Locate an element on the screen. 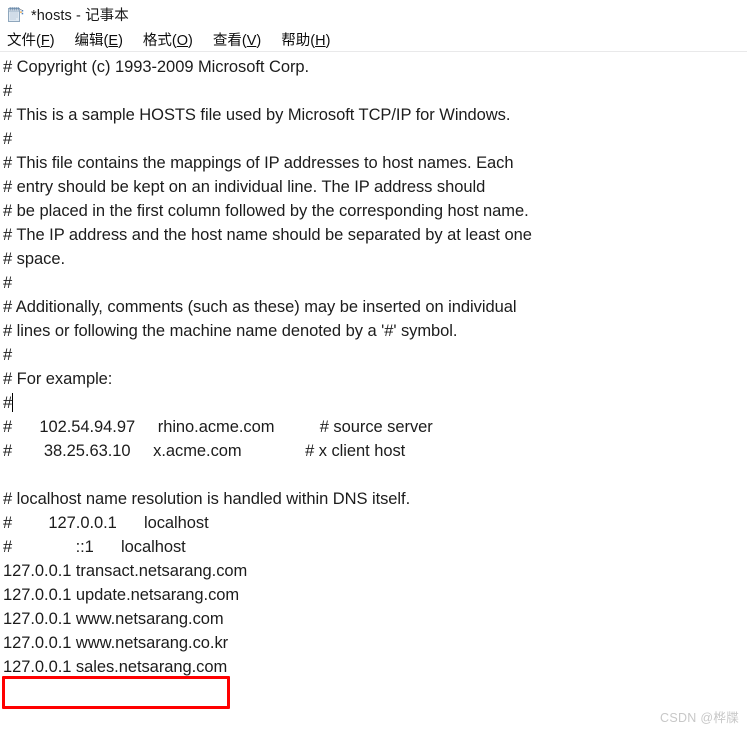  menu-bar: 文件(F) 编辑(E) 格式(O) 查看(V) 帮助(H) is located at coordinates (373, 40).